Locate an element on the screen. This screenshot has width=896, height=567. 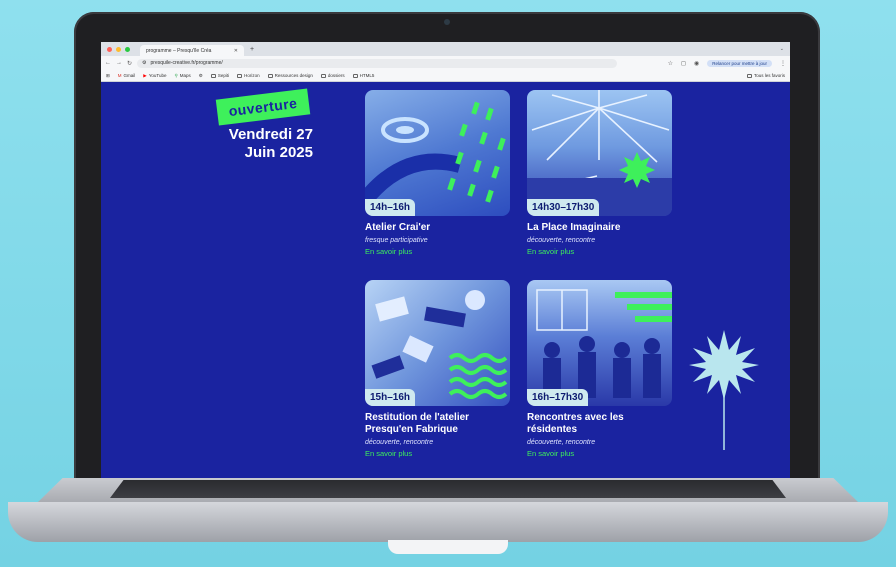
event-image: 14h30–17h30 is located at coordinates (599, 153).